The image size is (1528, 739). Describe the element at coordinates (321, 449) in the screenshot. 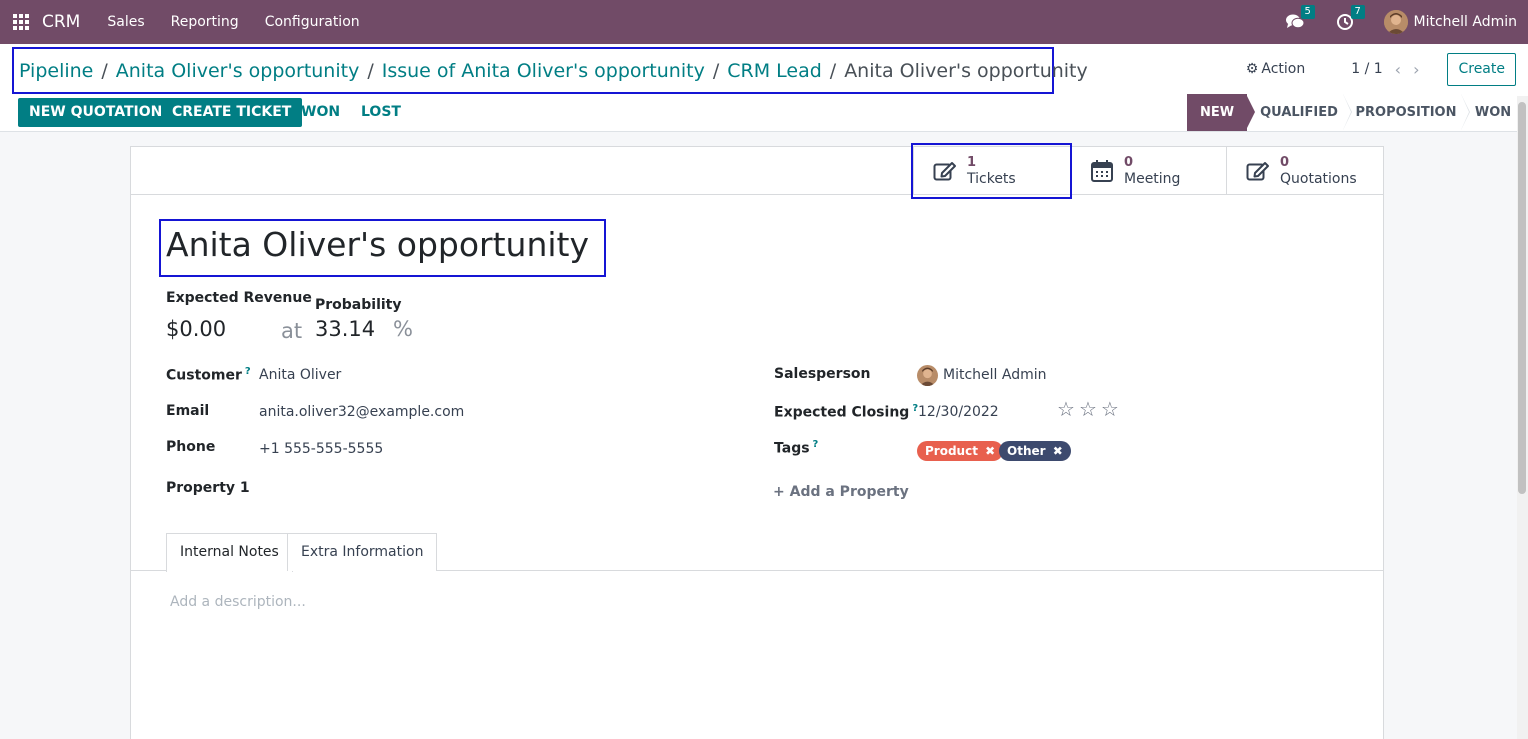

I see `phone-field: +1 555-555-5555` at that location.